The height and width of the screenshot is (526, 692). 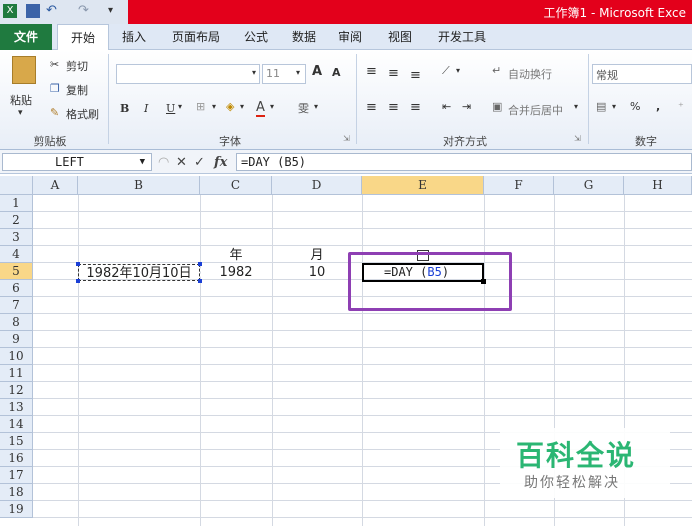 I want to click on row-header-6: 6, so click(x=16, y=288).